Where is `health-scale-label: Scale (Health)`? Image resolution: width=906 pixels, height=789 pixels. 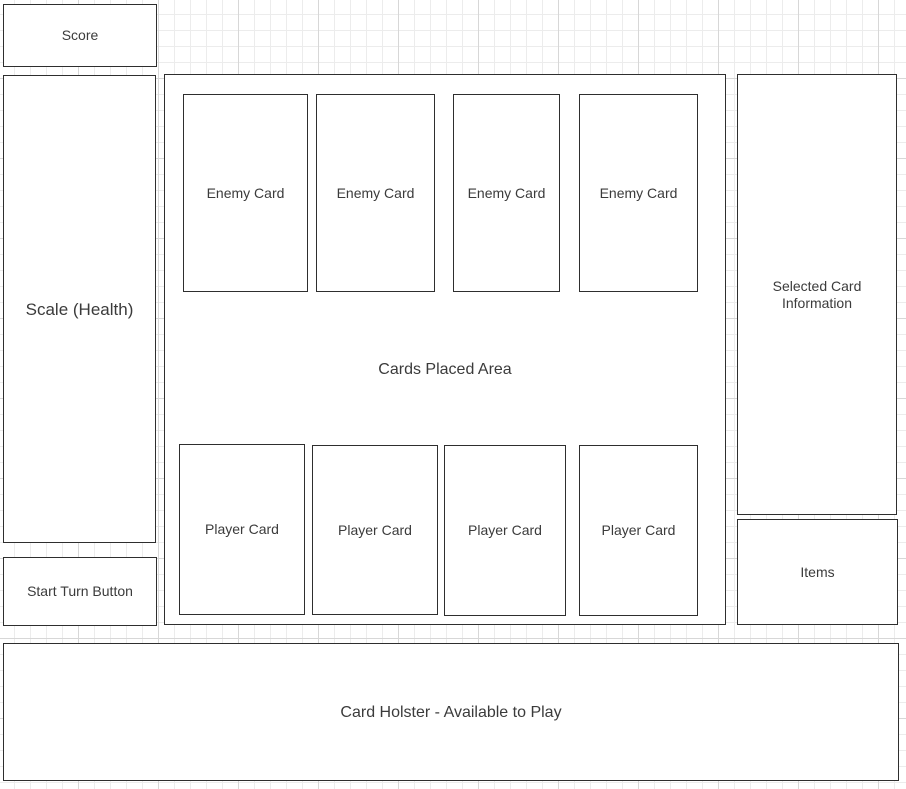
health-scale-label: Scale (Health) is located at coordinates (79, 309).